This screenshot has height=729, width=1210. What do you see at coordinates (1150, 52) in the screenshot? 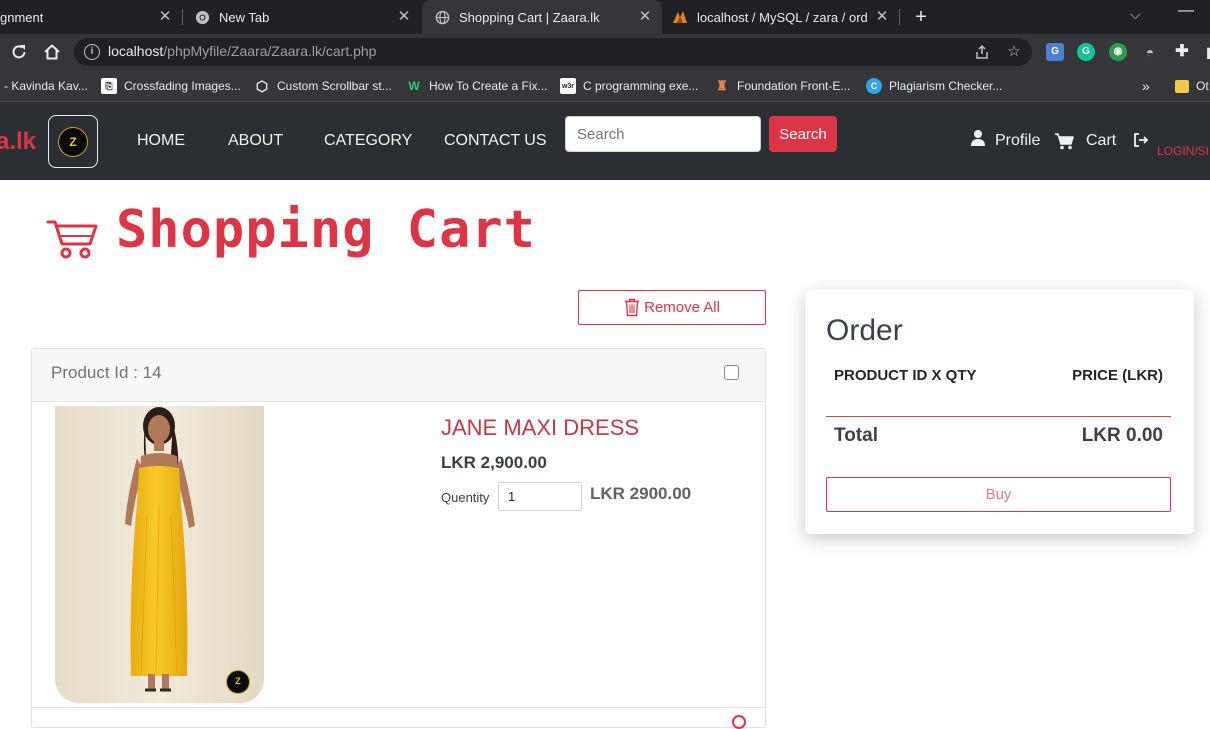
I see `incognito-icon: ◓` at bounding box center [1150, 52].